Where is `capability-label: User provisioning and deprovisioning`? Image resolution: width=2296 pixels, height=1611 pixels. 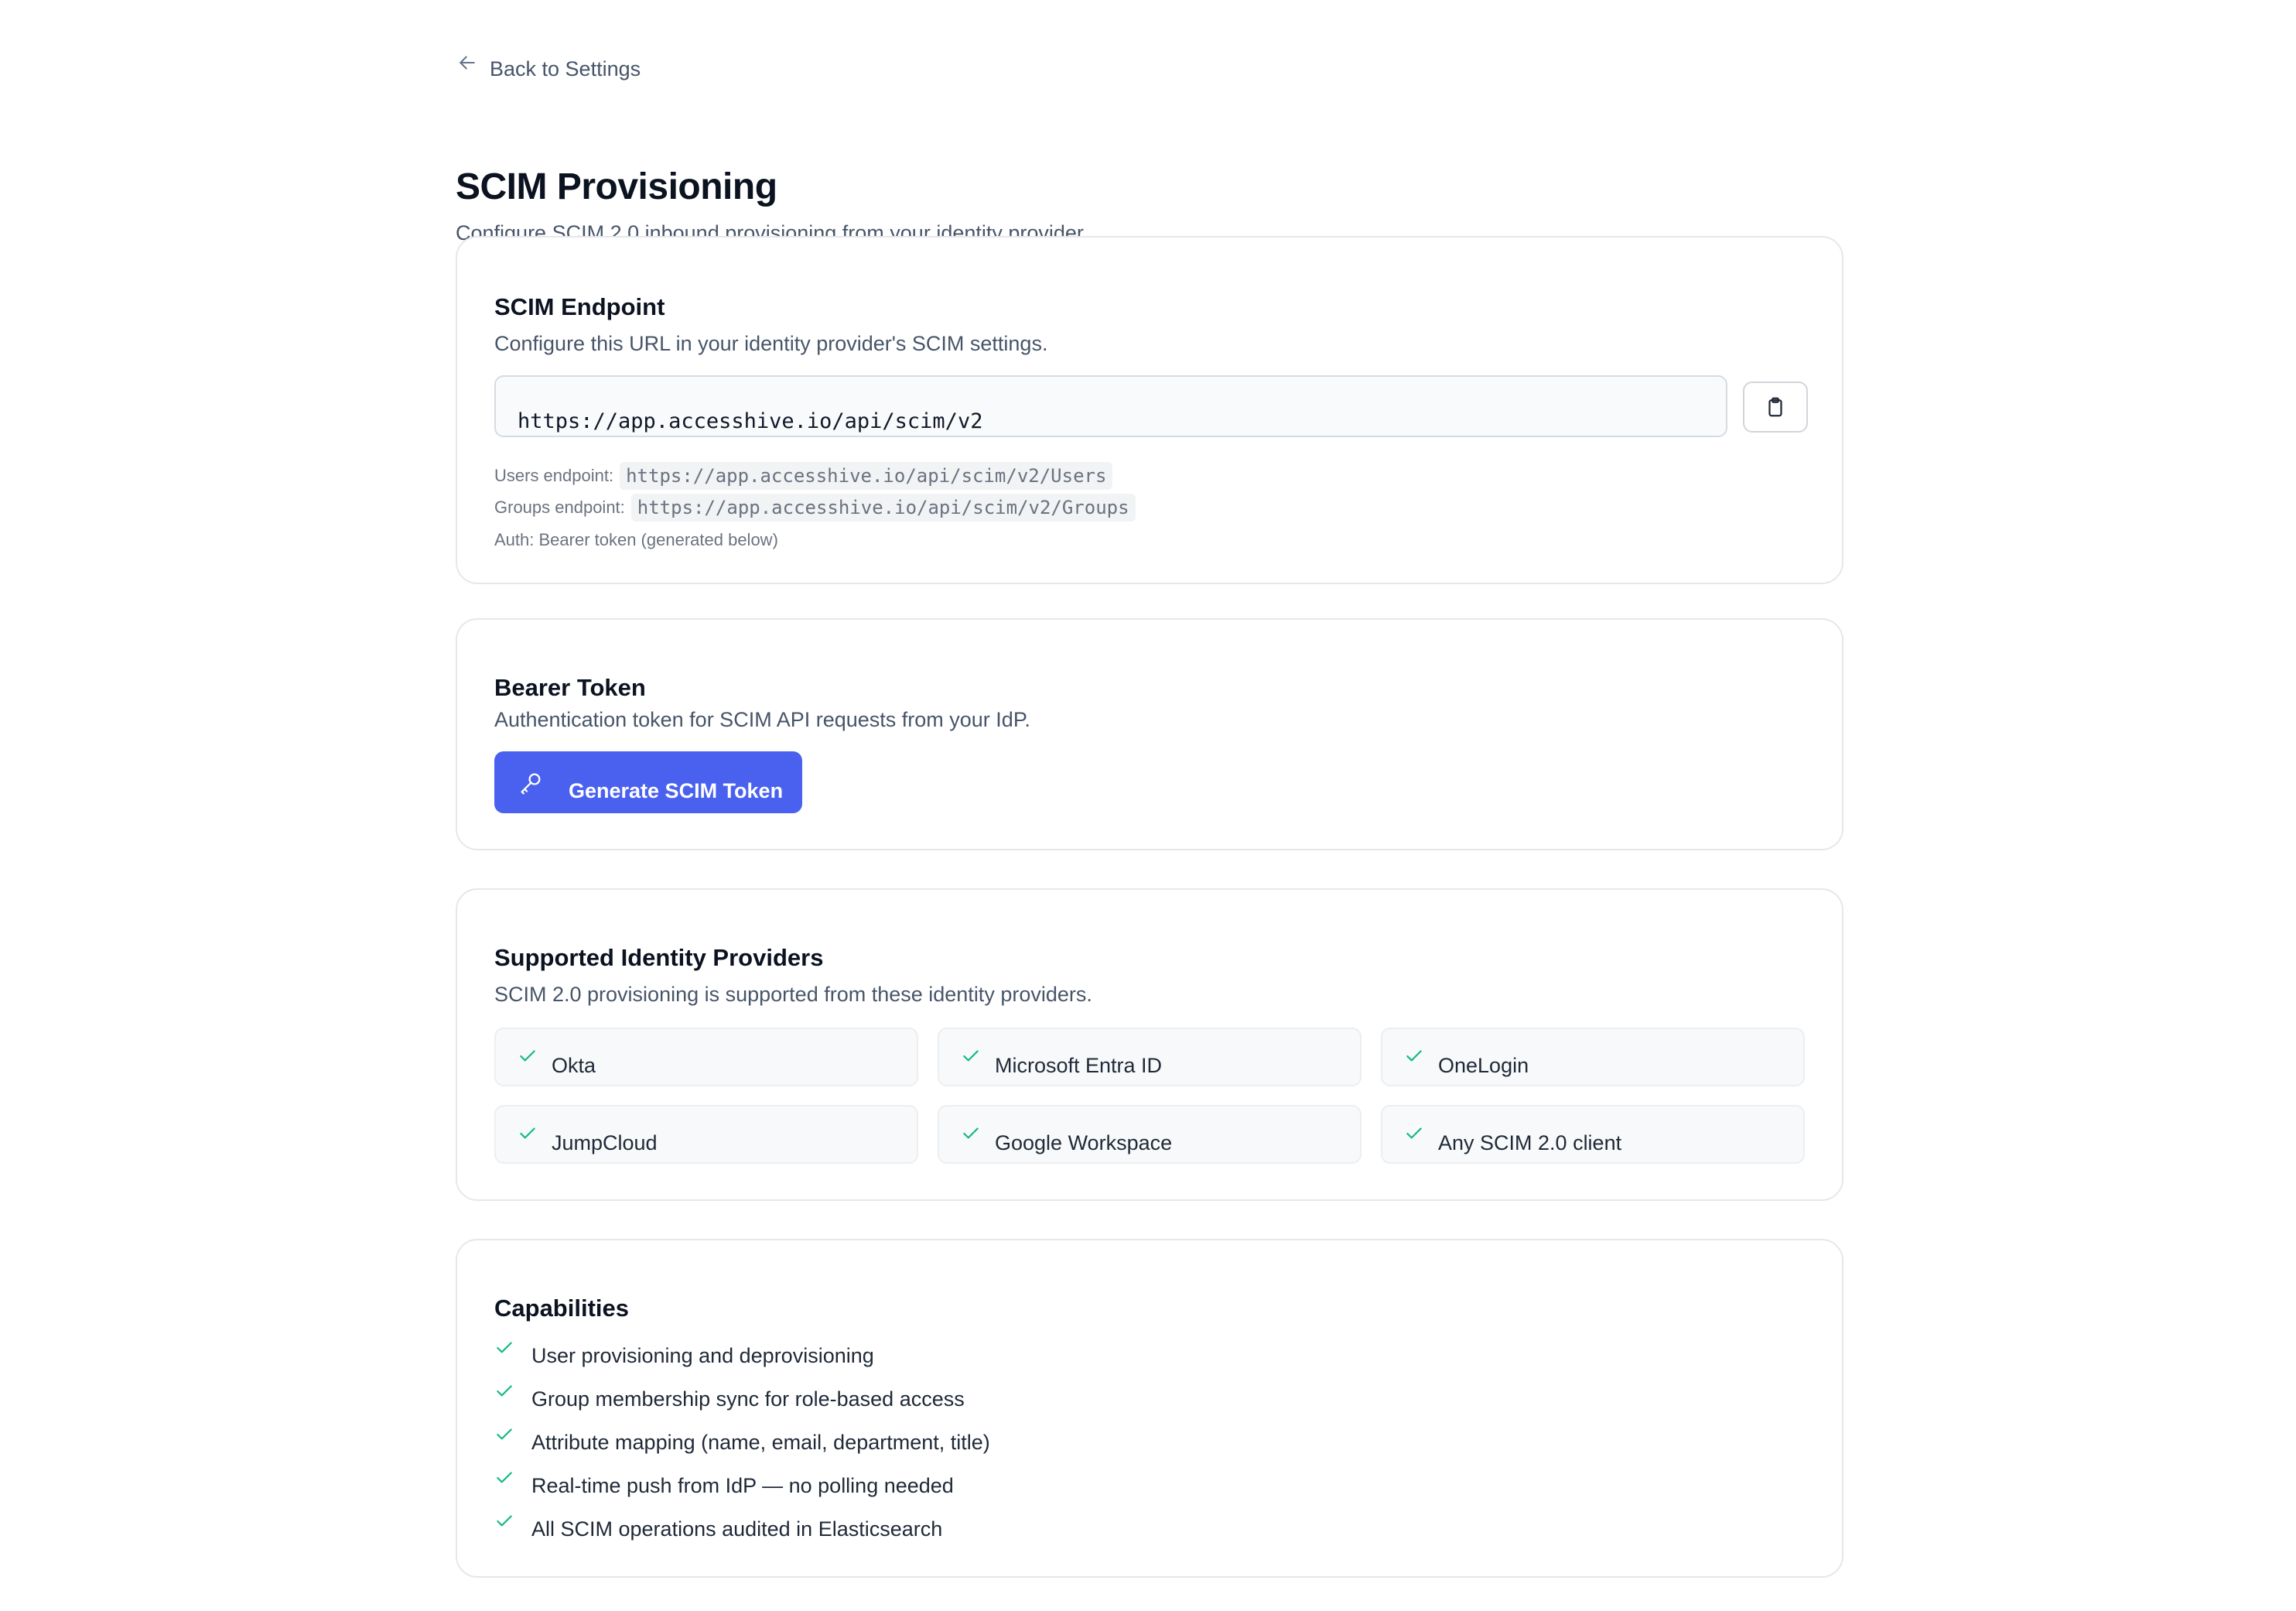
capability-label: User provisioning and deprovisioning is located at coordinates (702, 1355).